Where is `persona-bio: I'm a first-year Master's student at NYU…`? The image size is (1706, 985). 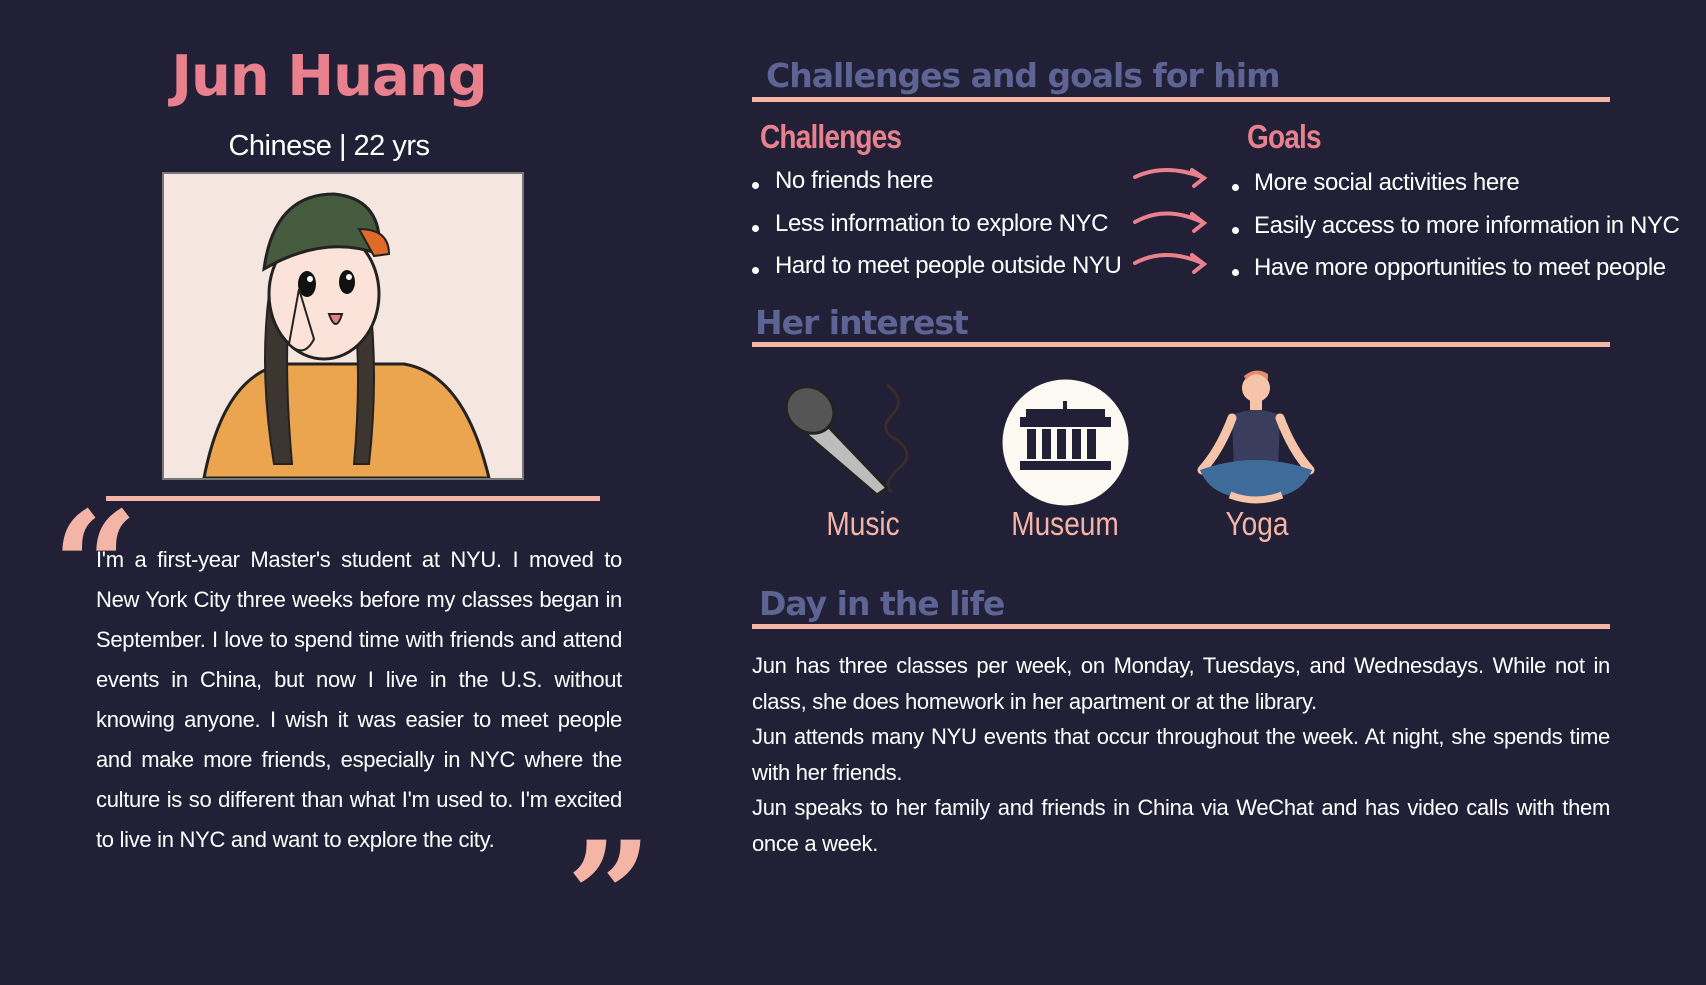
persona-bio: I'm a first-year Master's student at NYU… is located at coordinates (359, 699).